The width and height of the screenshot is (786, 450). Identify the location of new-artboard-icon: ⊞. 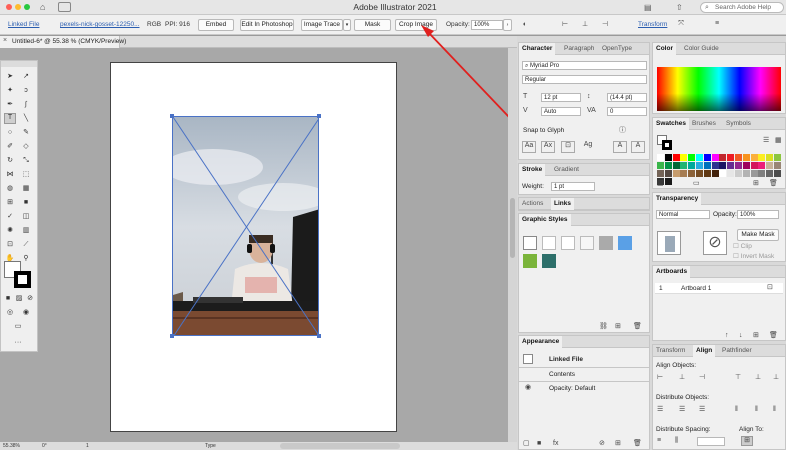
(756, 336).